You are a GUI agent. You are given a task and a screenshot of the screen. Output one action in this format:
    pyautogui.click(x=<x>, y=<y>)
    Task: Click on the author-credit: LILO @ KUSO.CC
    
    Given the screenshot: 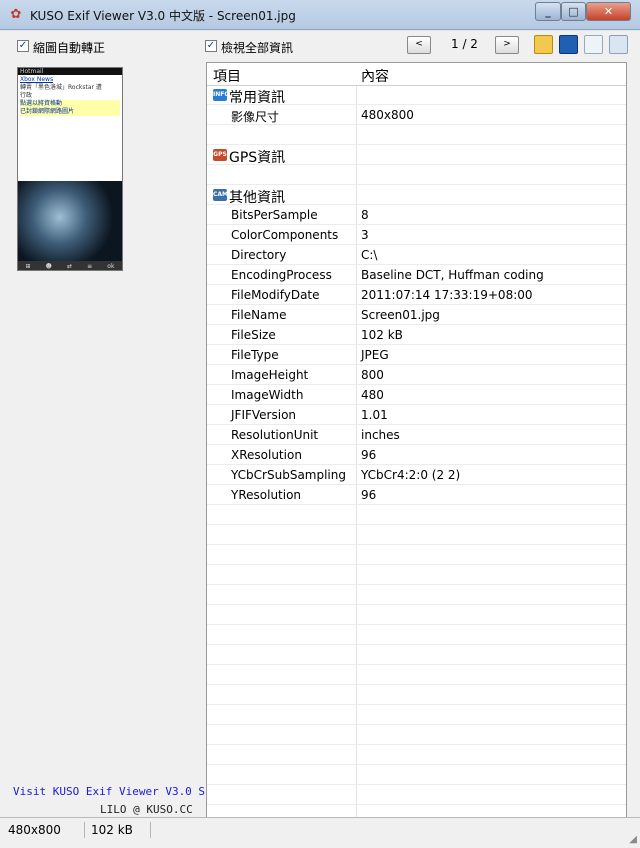 What is the action you would take?
    pyautogui.click(x=146, y=809)
    